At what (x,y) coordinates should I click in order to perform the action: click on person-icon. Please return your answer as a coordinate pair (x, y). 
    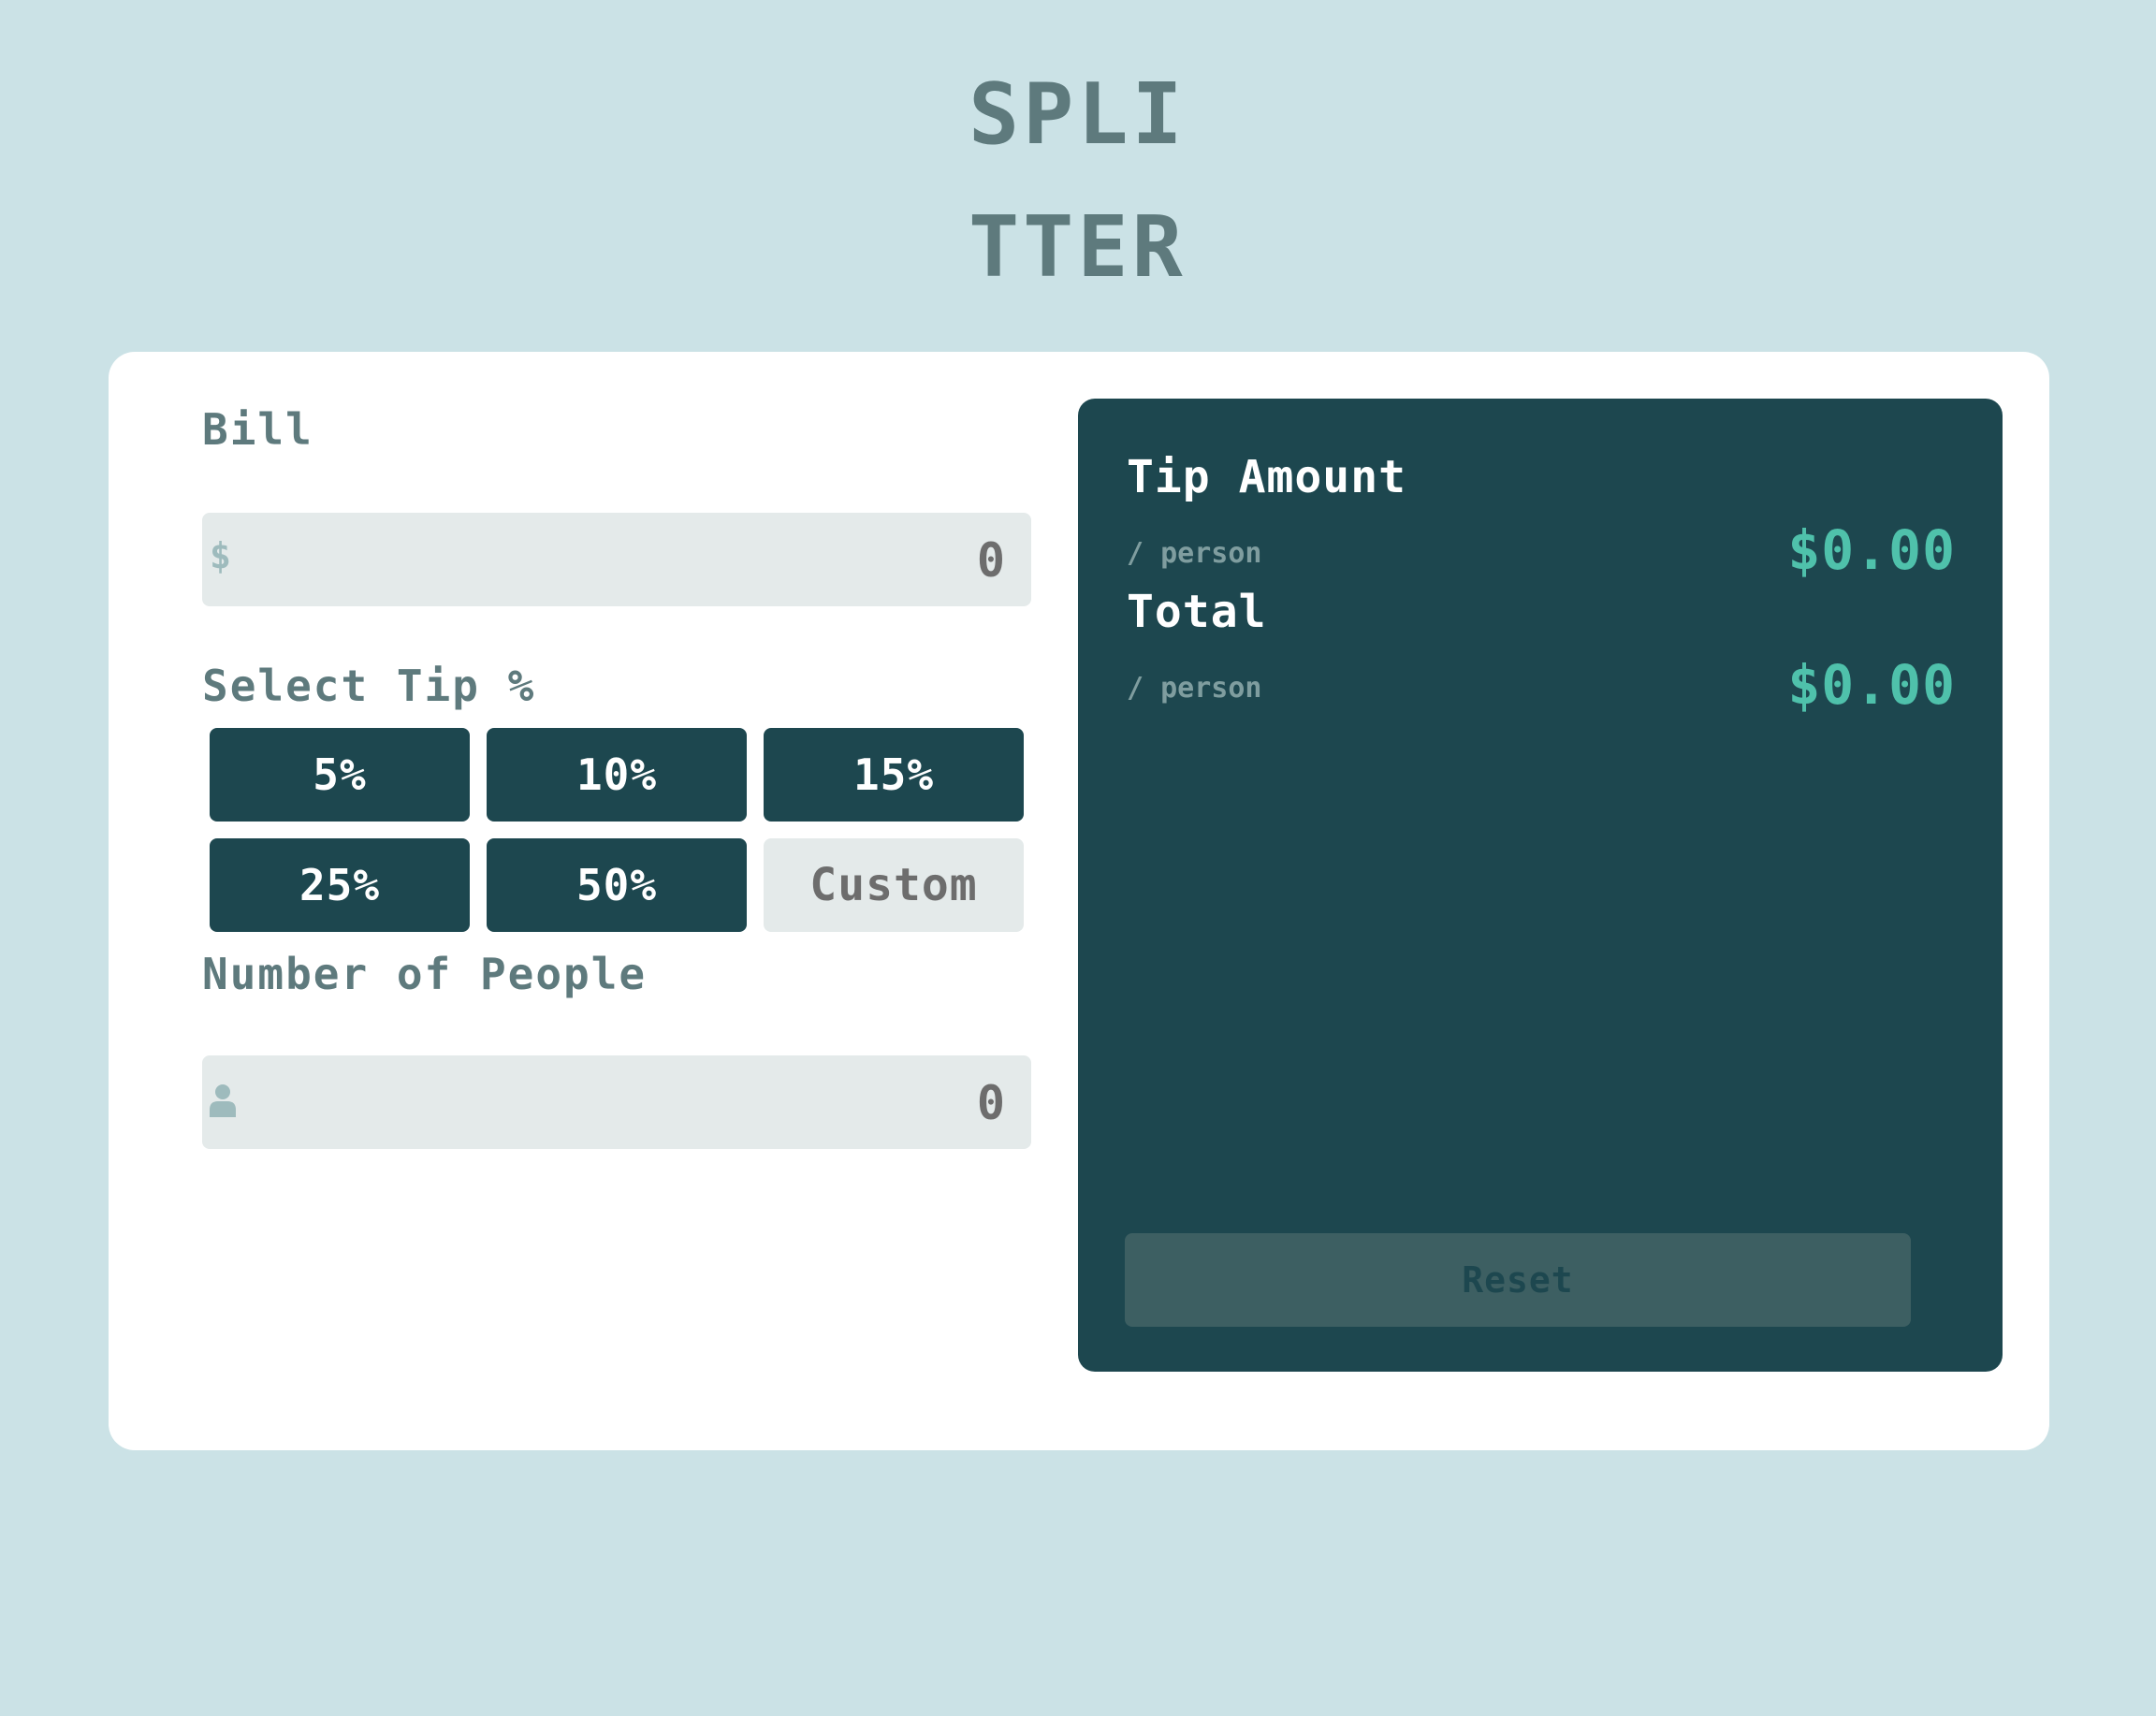
    Looking at the image, I should click on (223, 1101).